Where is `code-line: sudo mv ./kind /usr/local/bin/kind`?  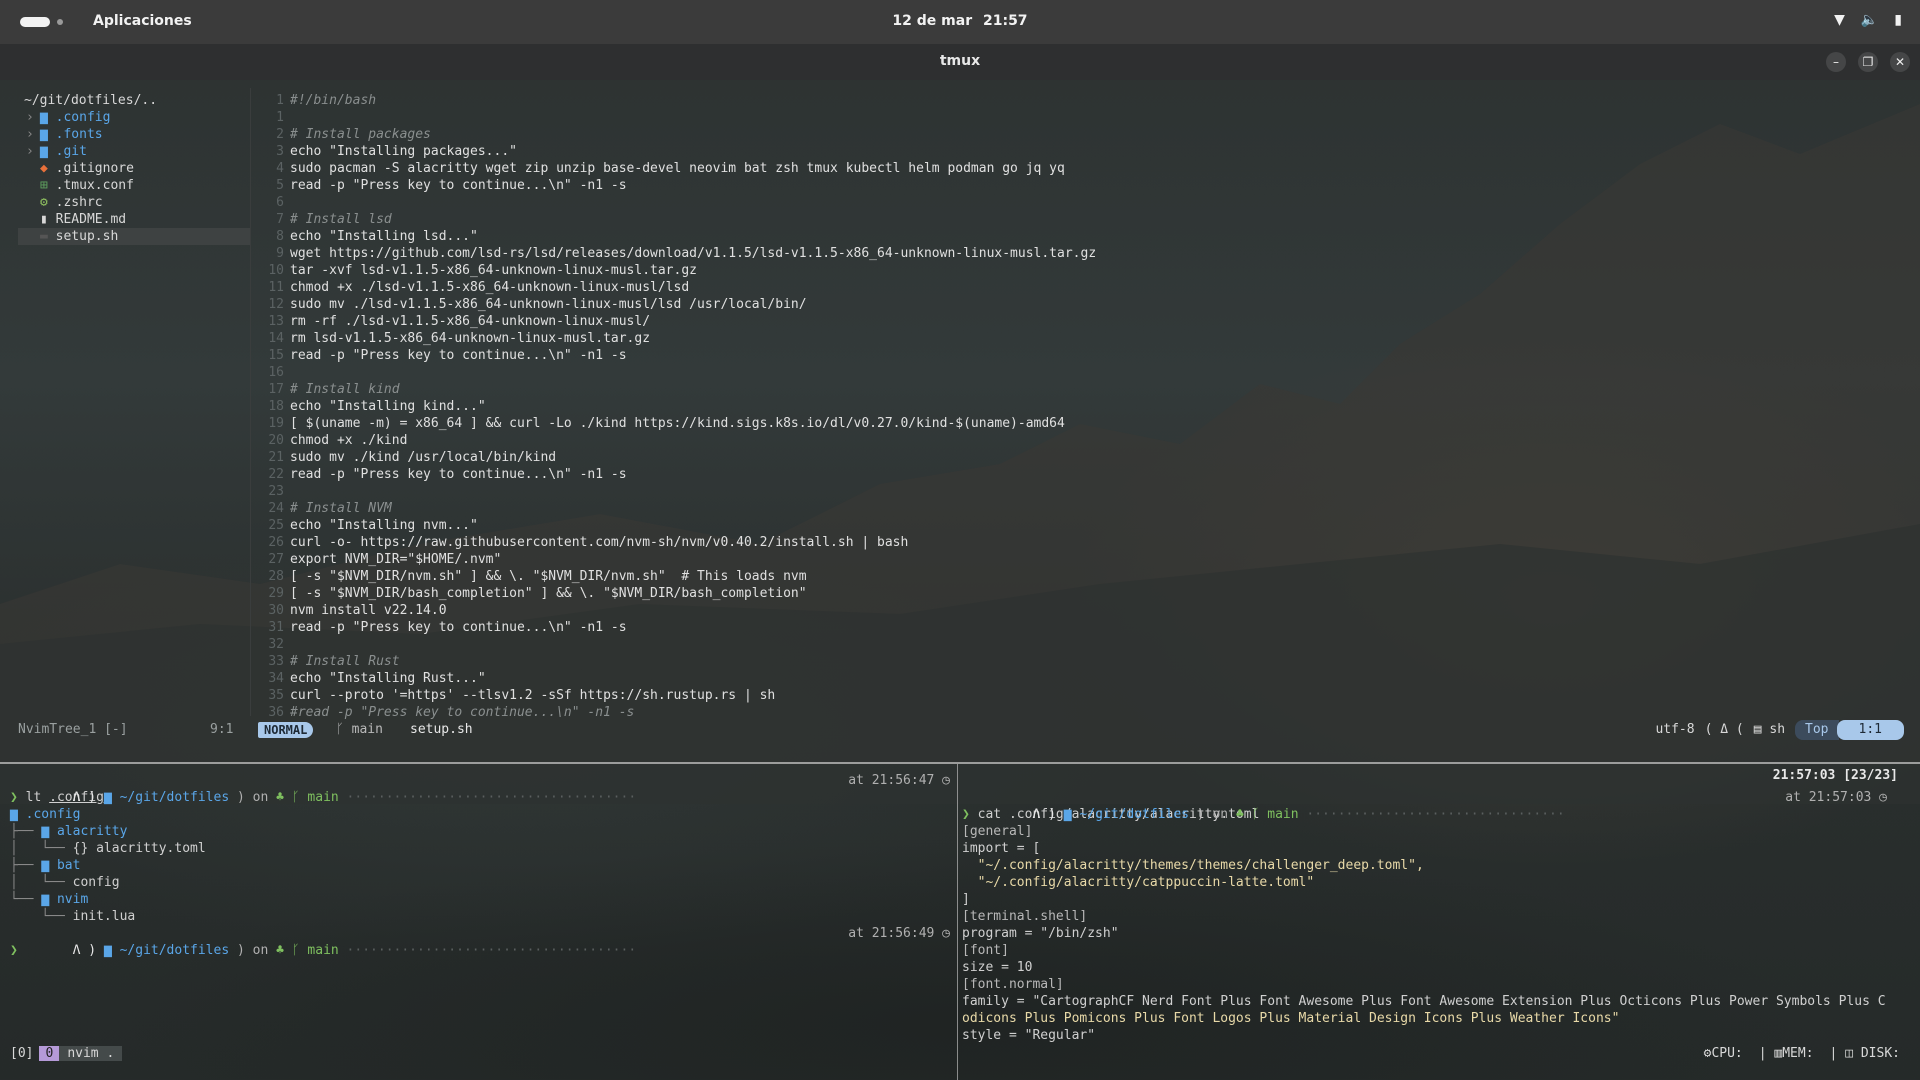
code-line: sudo mv ./kind /usr/local/bin/kind is located at coordinates (1100, 457).